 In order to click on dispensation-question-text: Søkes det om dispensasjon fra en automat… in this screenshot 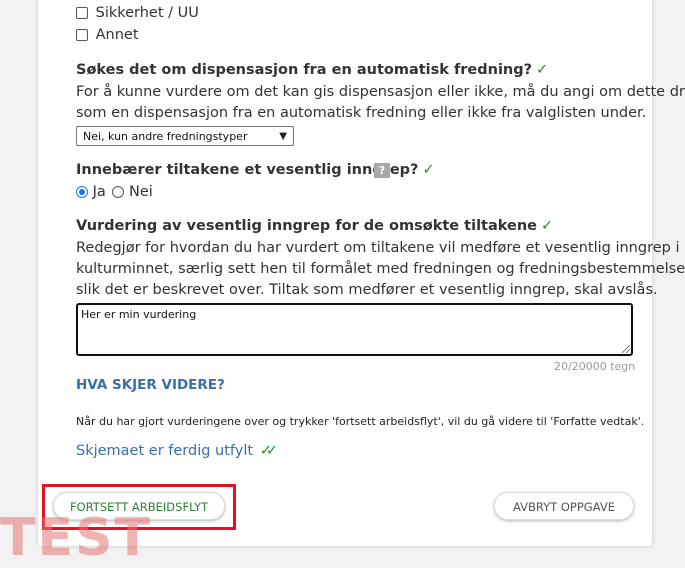, I will do `click(304, 70)`.